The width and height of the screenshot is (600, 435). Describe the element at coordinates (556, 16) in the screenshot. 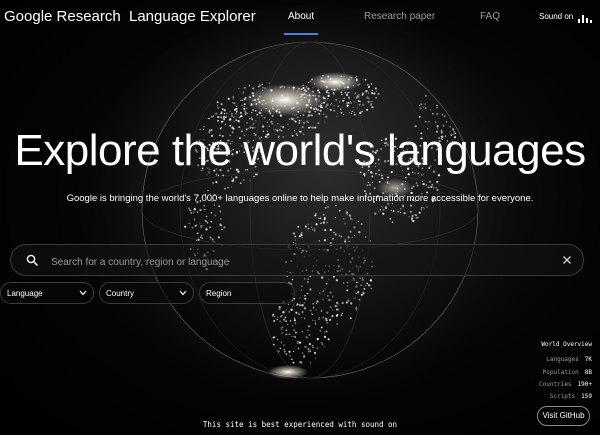

I see `sound-toggle: Sound on` at that location.